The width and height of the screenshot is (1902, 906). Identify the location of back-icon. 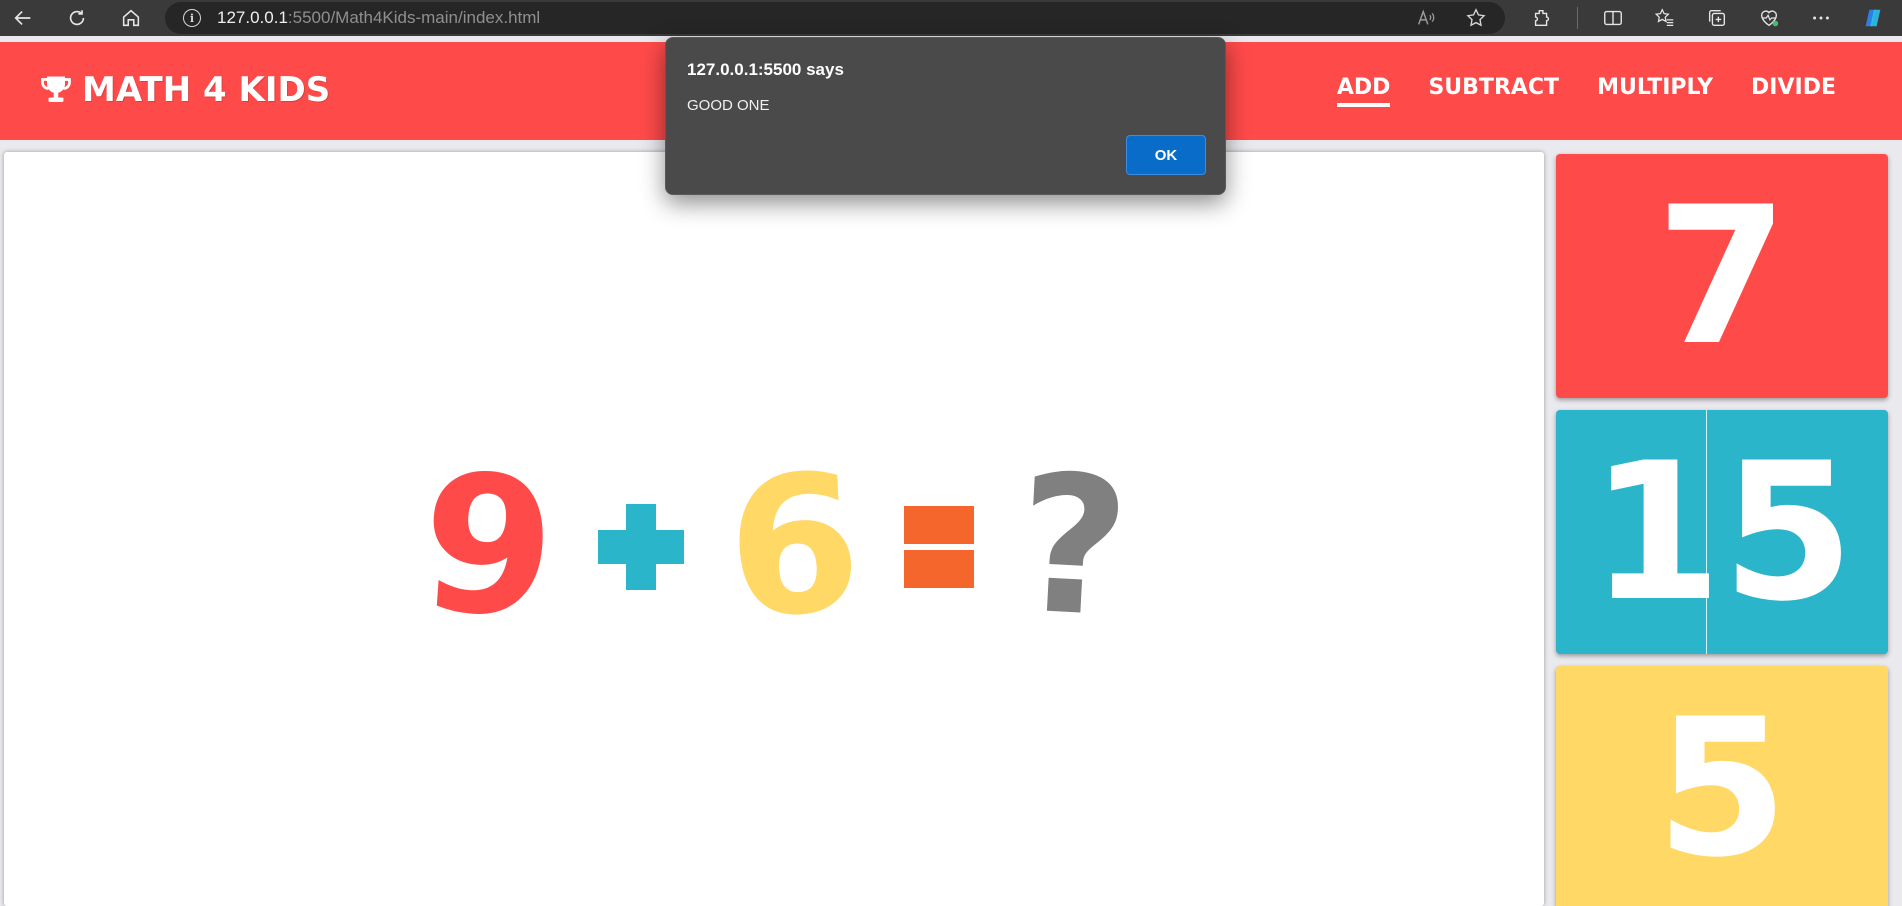
(22, 18).